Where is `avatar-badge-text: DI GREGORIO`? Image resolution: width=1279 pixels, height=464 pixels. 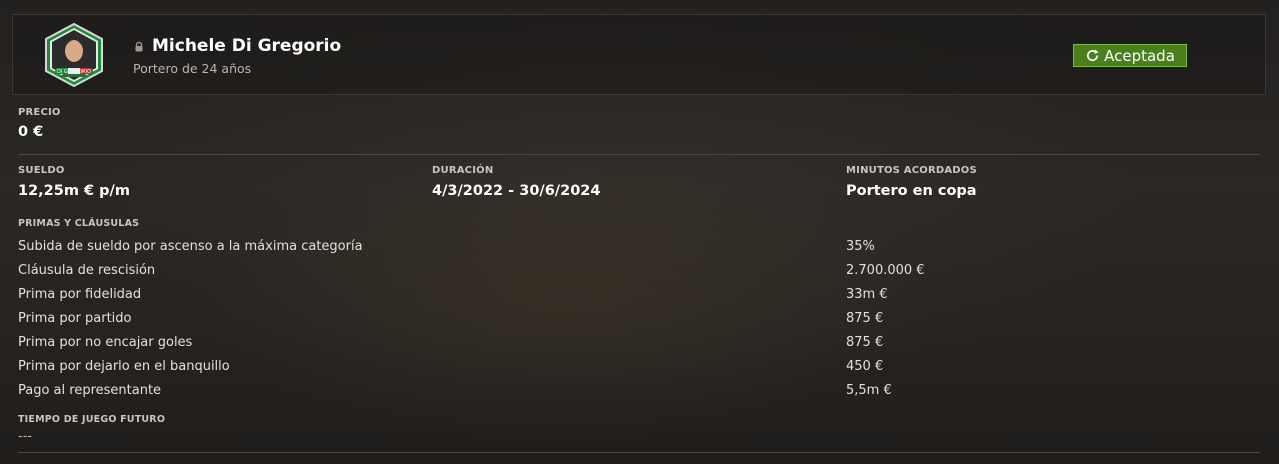
avatar-badge-text: DI GREGORIO is located at coordinates (74, 72).